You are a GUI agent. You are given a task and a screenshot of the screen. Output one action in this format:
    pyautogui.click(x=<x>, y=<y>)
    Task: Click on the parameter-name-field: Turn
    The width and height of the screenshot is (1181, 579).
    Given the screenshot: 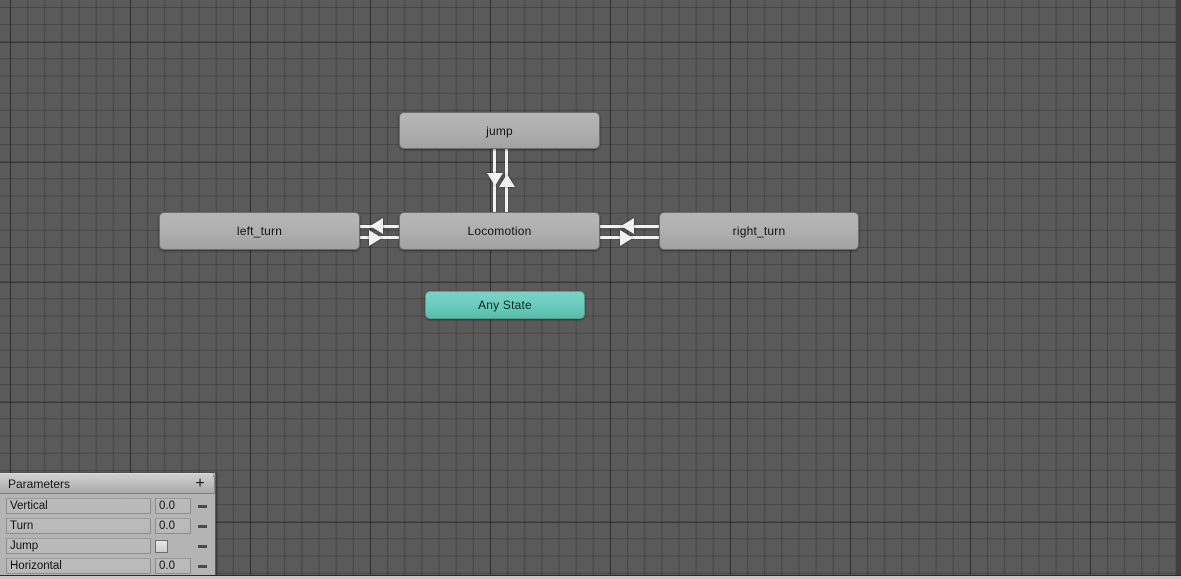 What is the action you would take?
    pyautogui.click(x=78, y=526)
    